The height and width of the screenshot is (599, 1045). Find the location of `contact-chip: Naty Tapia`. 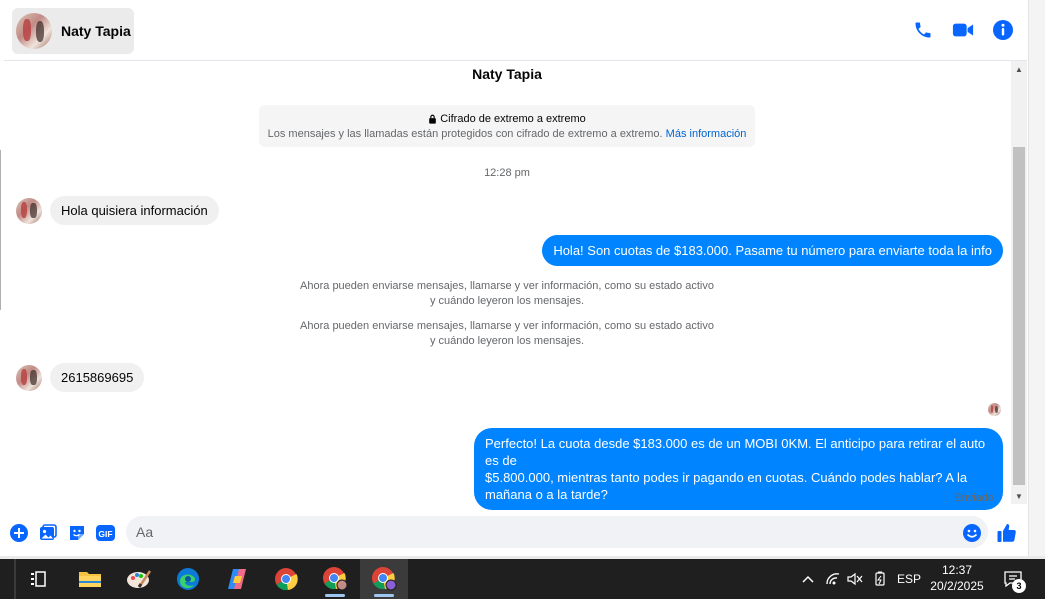

contact-chip: Naty Tapia is located at coordinates (73, 31).